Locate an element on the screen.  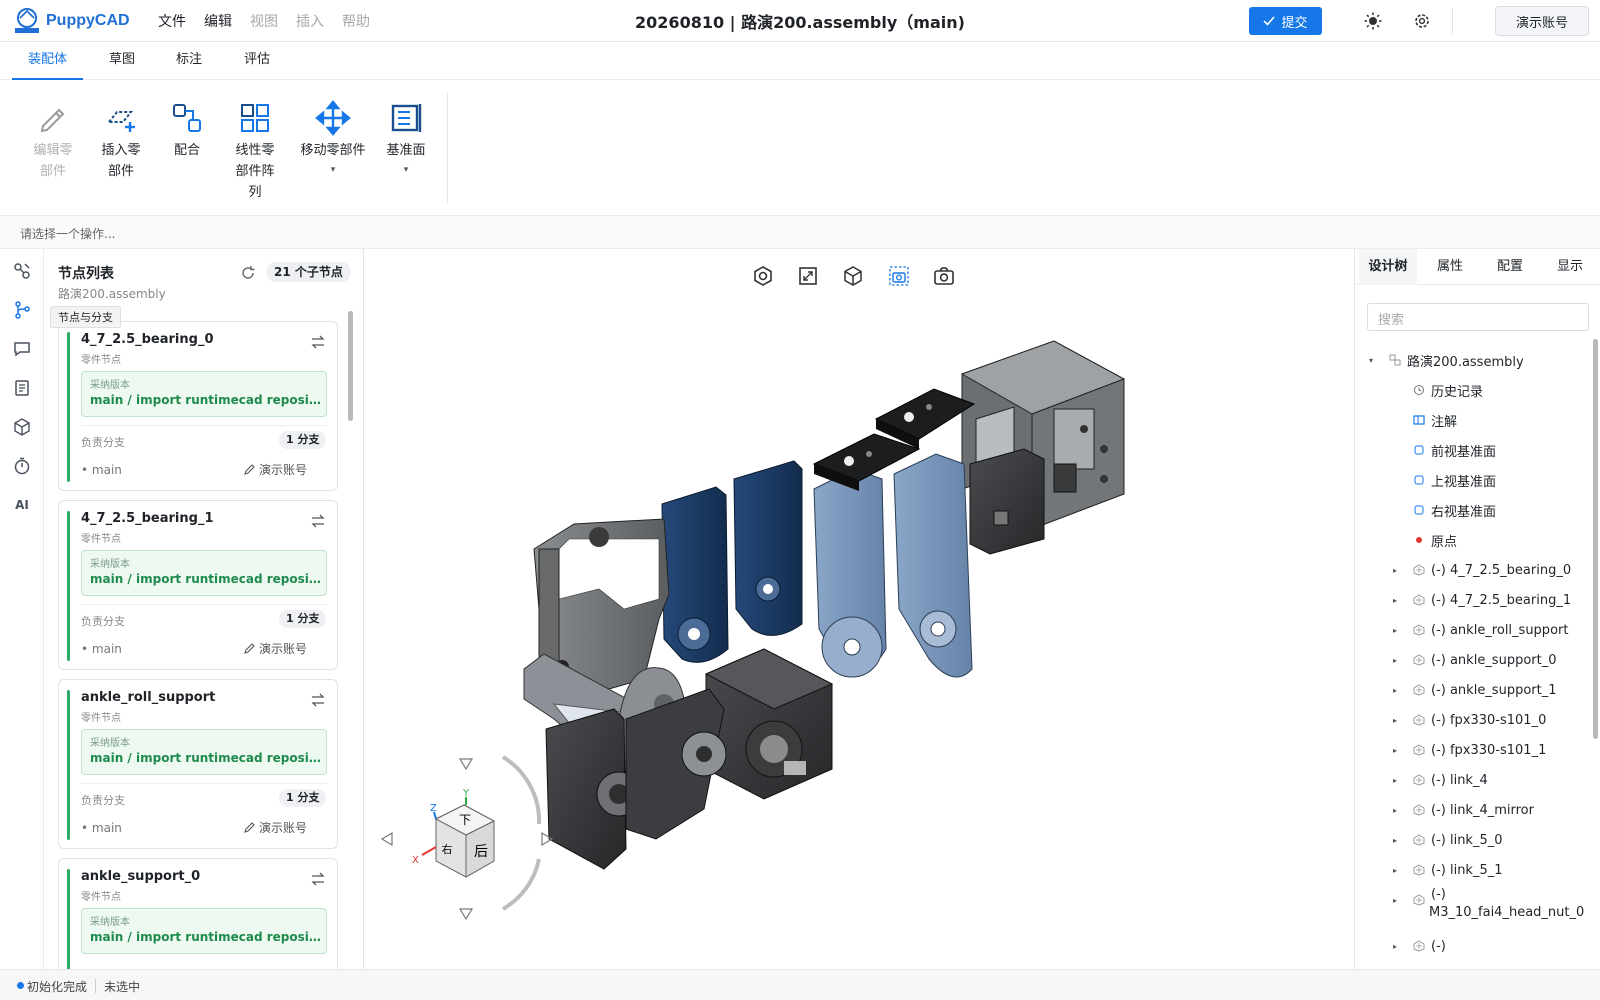
menu-file: 文件 is located at coordinates (172, 21).